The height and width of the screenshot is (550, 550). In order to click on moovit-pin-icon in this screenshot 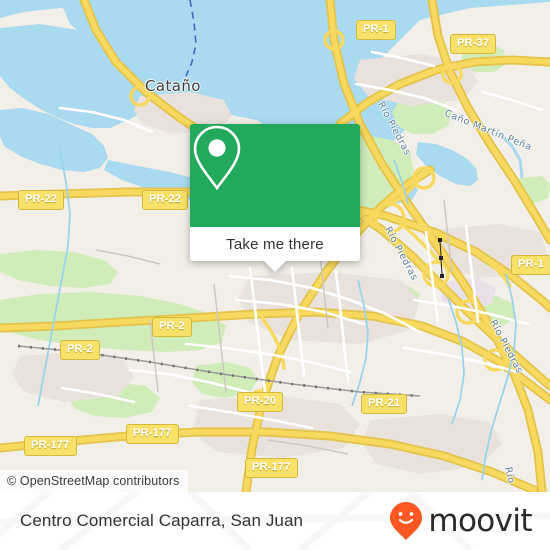, I will do `click(406, 521)`.